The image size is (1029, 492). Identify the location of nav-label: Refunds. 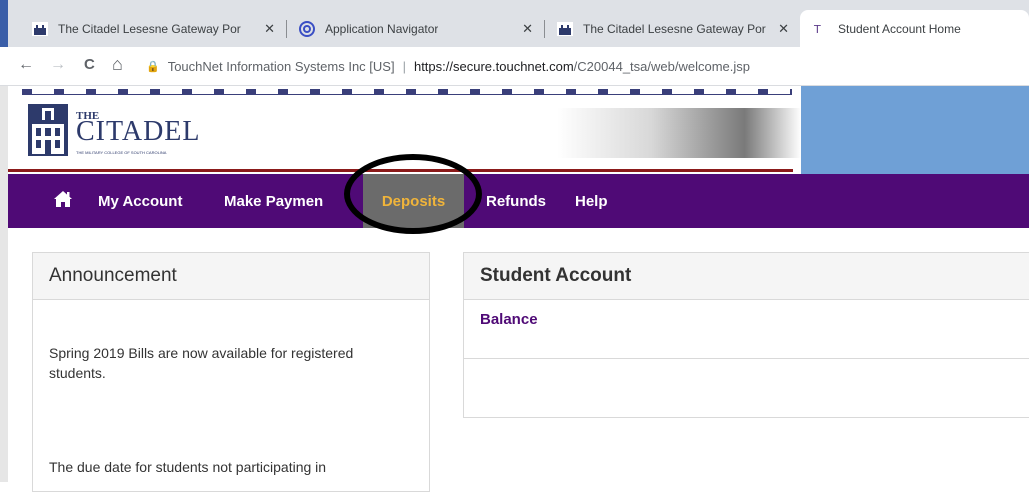
(516, 201).